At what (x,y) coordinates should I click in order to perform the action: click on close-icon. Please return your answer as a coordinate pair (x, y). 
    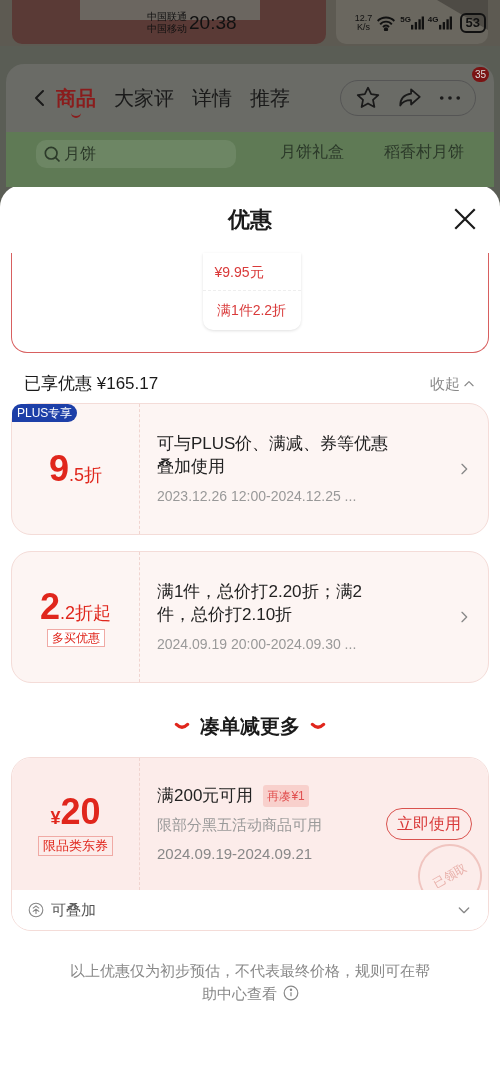
    Looking at the image, I should click on (465, 219).